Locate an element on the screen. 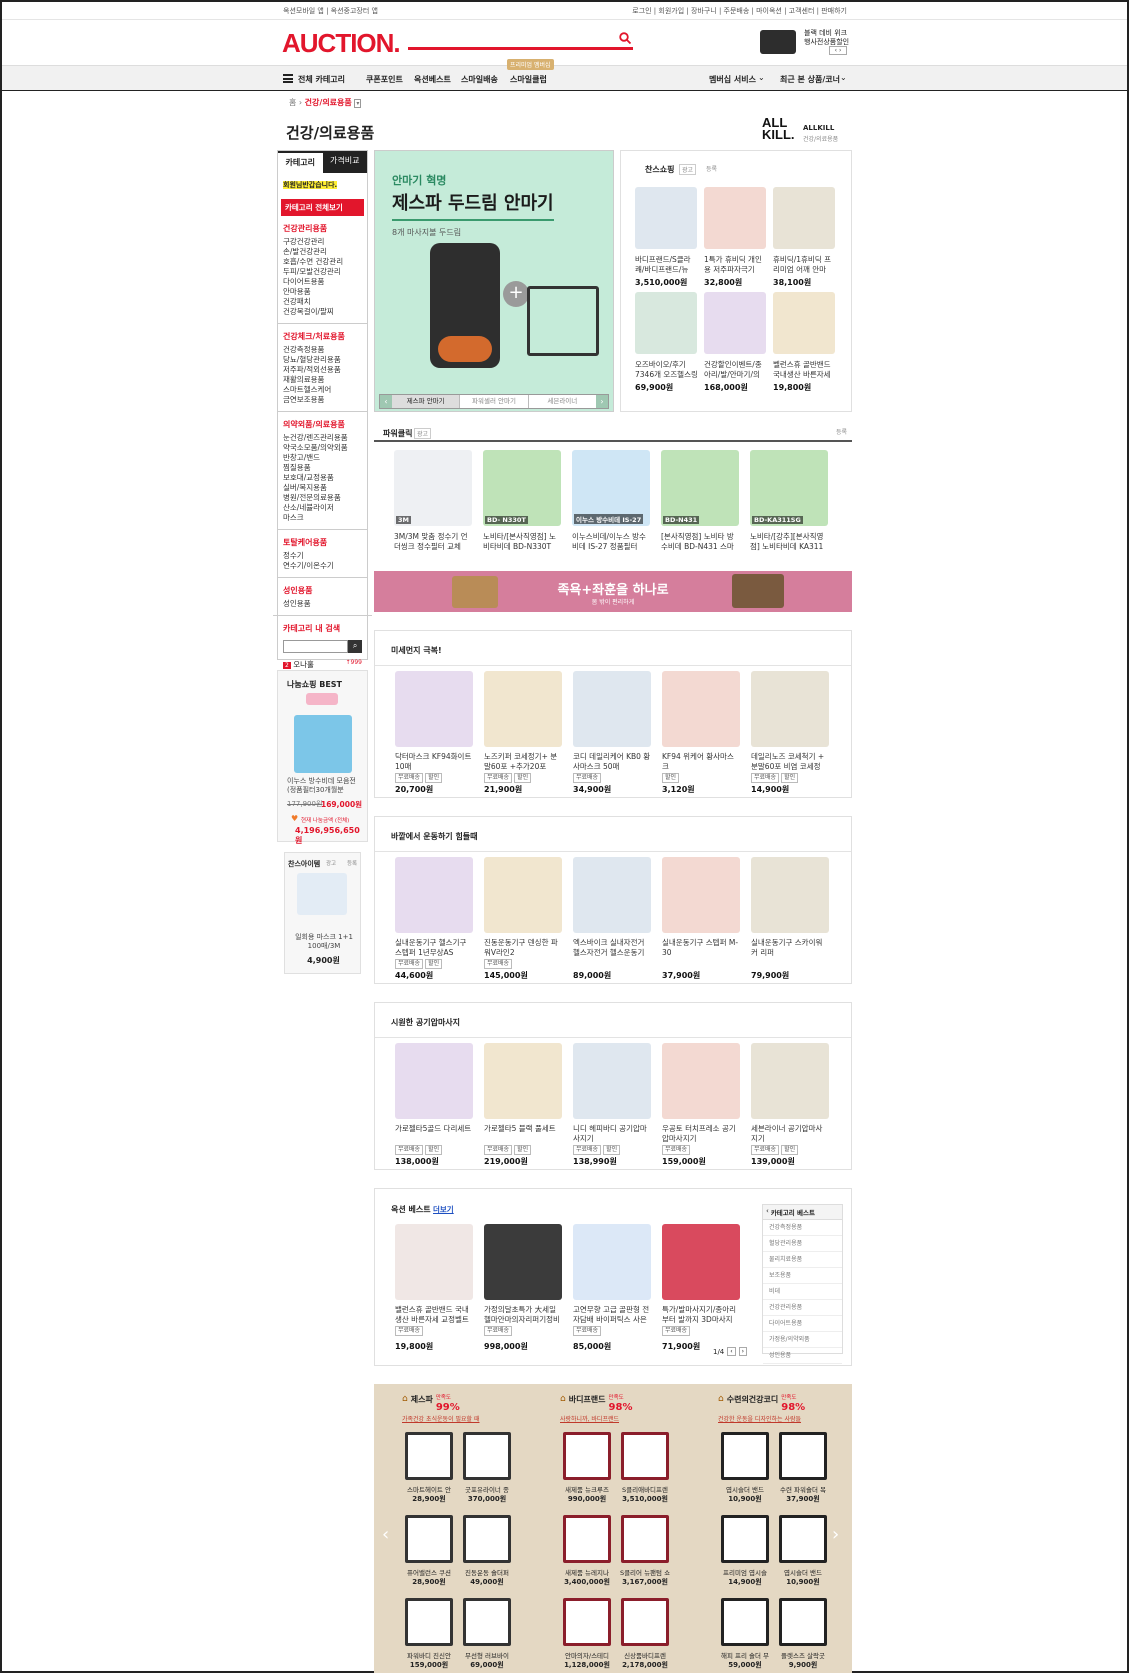 This screenshot has width=1129, height=1673. product-card: 세븐라이너 공기압마사지기 무료배송 할인 139,000원 is located at coordinates (790, 1105).